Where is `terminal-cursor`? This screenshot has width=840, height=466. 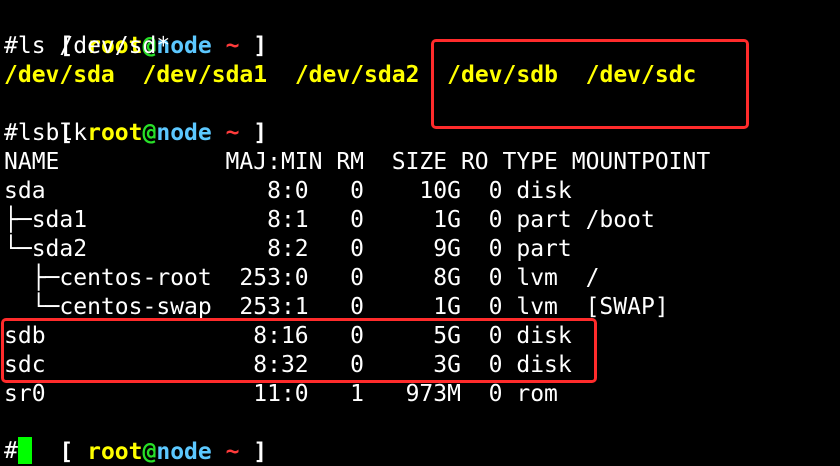 terminal-cursor is located at coordinates (24, 450).